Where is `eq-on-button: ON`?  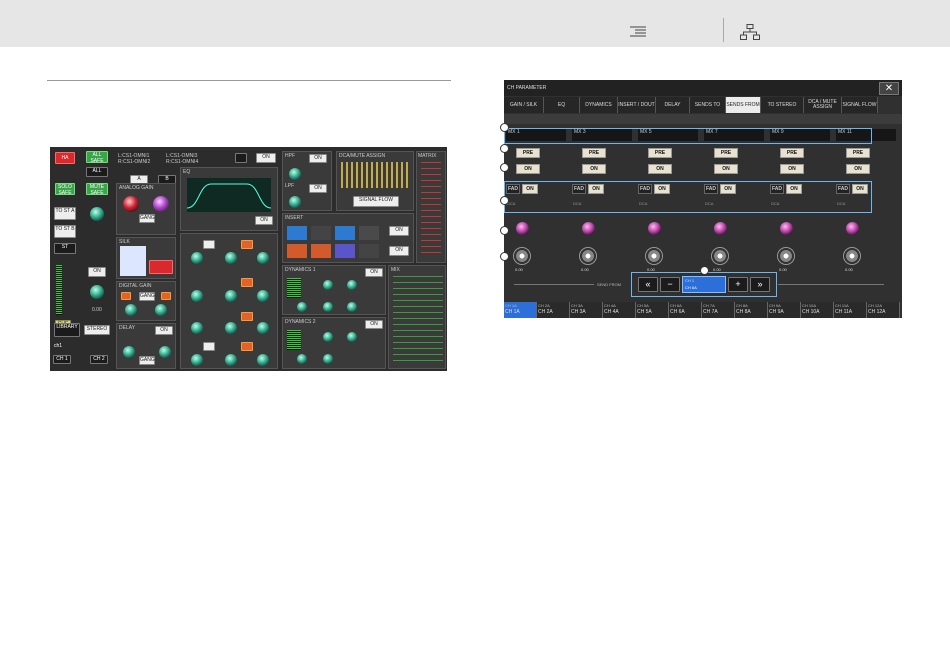
eq-on-button: ON is located at coordinates (264, 220).